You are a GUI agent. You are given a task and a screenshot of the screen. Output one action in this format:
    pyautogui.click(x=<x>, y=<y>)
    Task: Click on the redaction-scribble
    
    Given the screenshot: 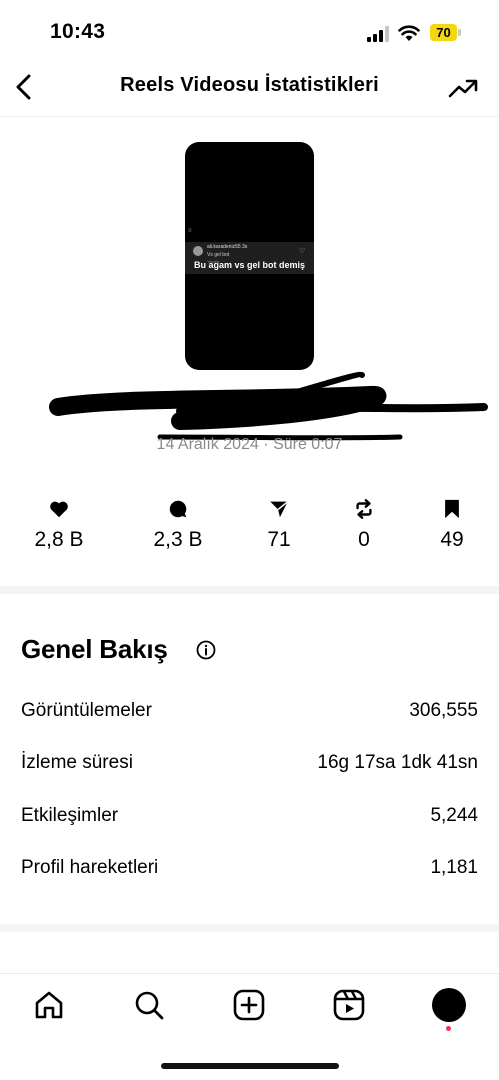 What is the action you would take?
    pyautogui.click(x=268, y=406)
    